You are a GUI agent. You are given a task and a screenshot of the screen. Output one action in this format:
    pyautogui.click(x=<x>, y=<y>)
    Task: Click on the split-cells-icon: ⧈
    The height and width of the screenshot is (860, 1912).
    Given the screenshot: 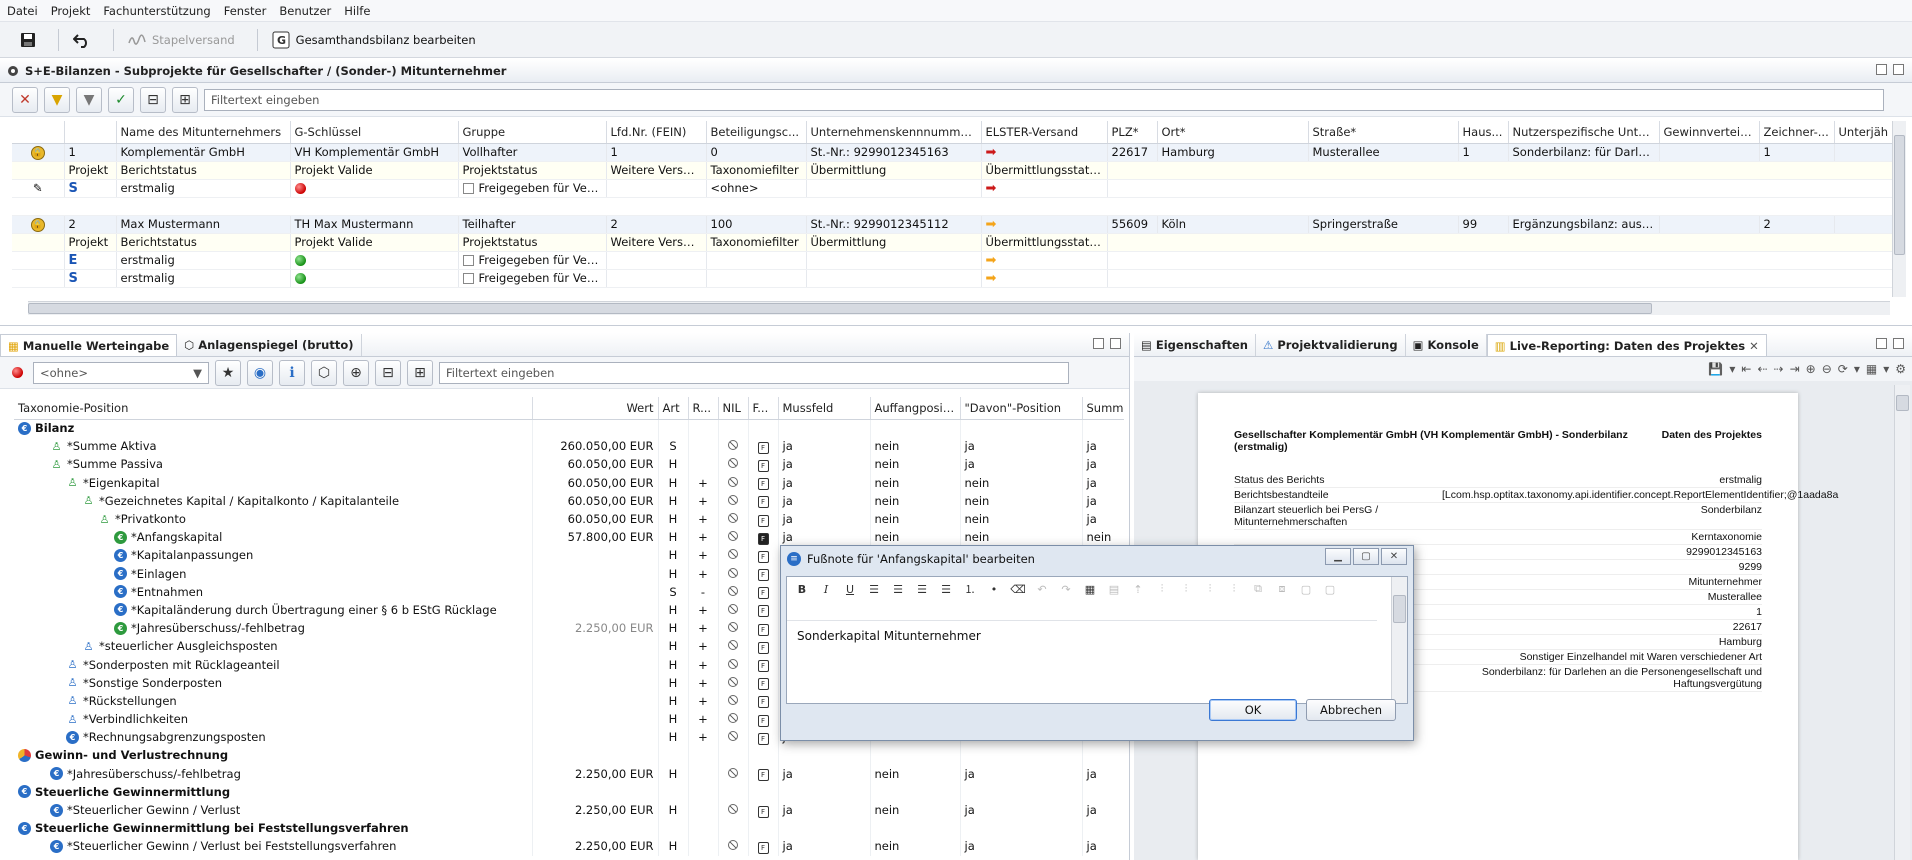 What is the action you would take?
    pyautogui.click(x=1282, y=589)
    